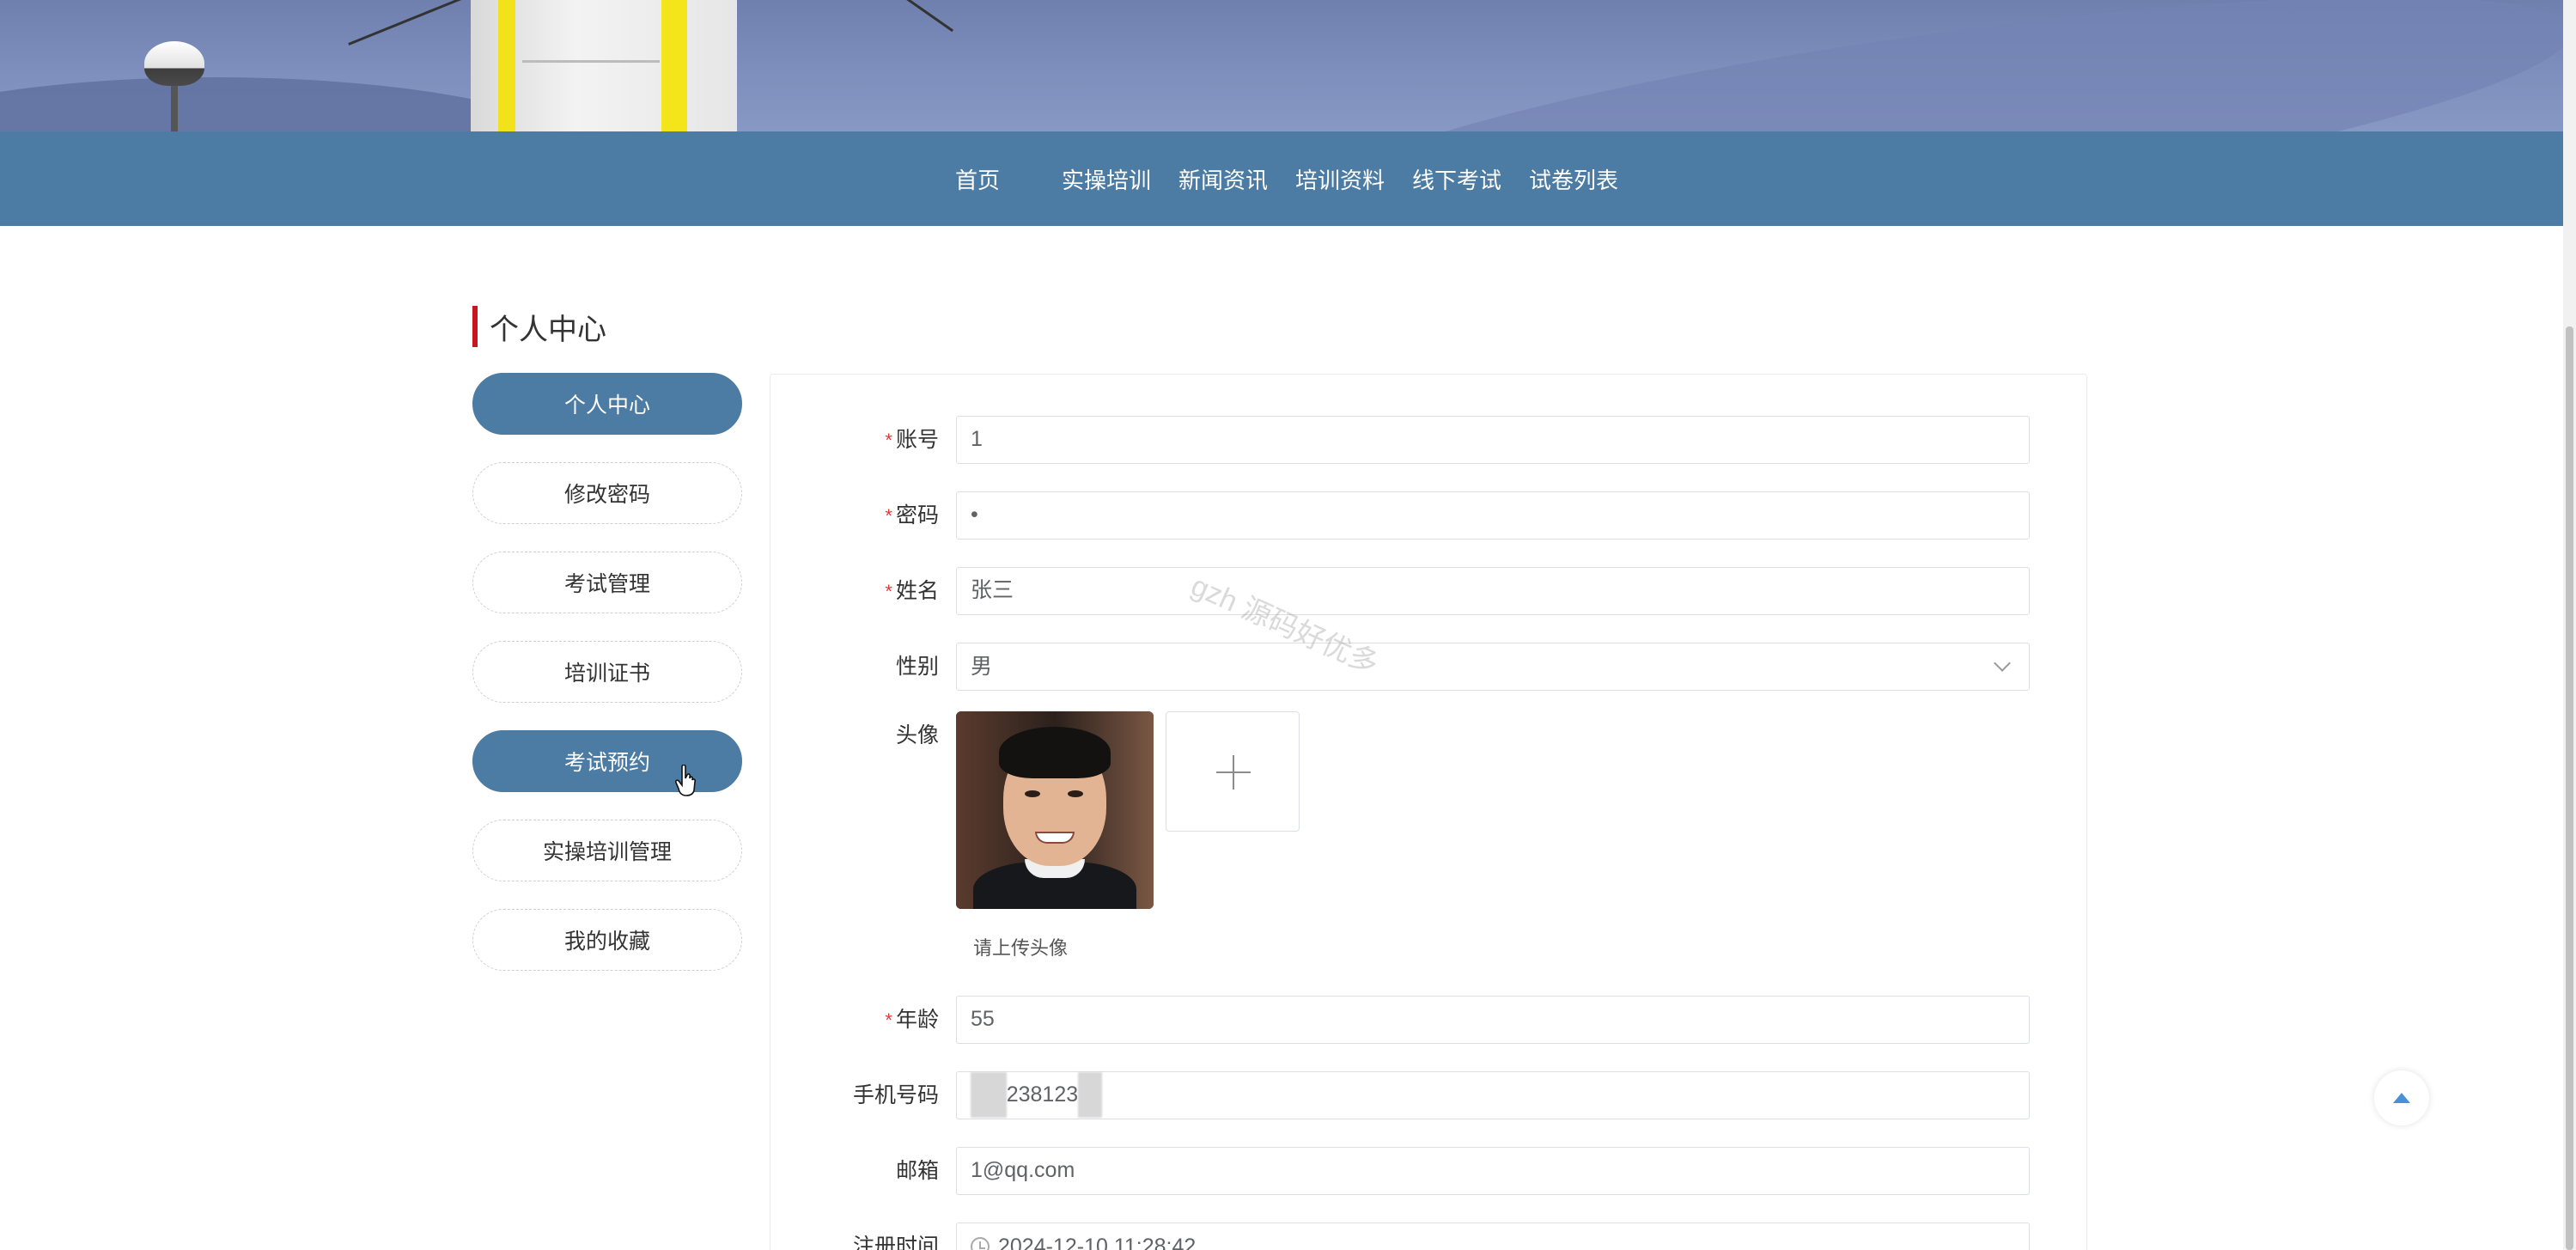 The image size is (2576, 1250). What do you see at coordinates (1493, 1236) in the screenshot?
I see `register-time-input: 2024-12-10 11:28:42` at bounding box center [1493, 1236].